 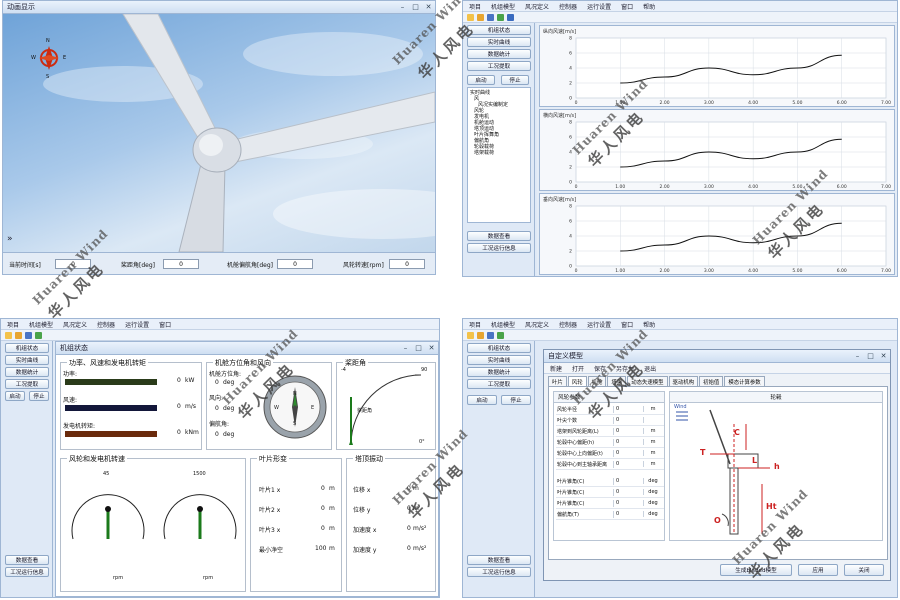 I want to click on dialog-menu-new: 新建, so click(x=556, y=368).